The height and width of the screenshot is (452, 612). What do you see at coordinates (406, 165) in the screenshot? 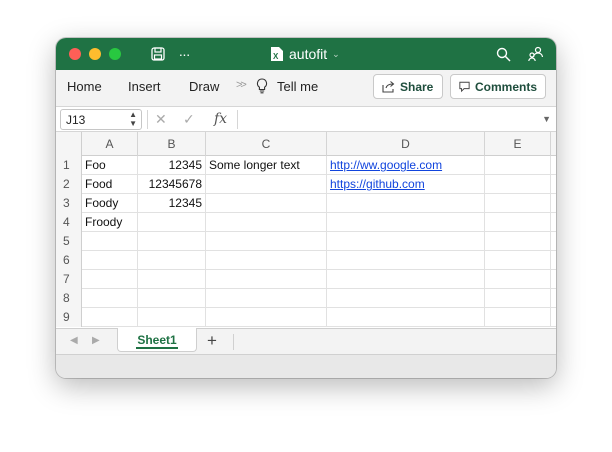
I see `cell-d1: http://ww.google.com` at bounding box center [406, 165].